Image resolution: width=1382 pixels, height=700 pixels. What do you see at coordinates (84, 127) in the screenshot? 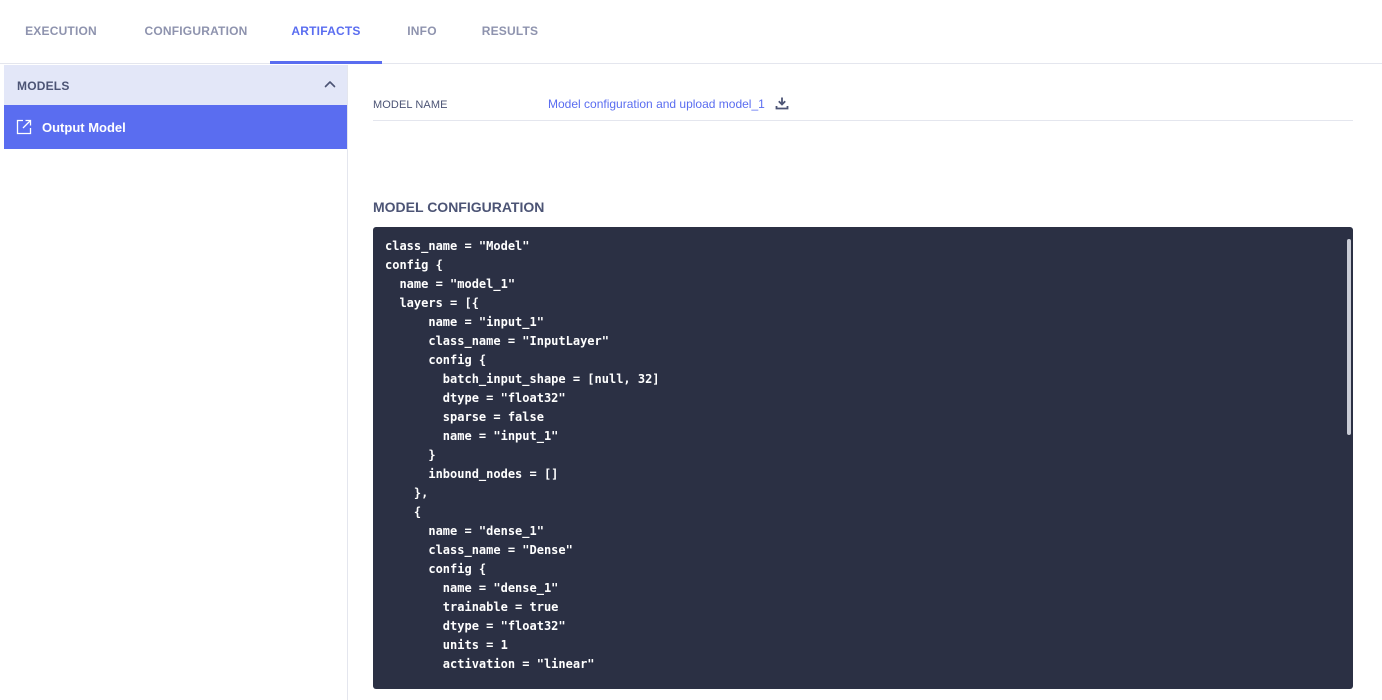
I see `sidebar-item-label: Output Model` at bounding box center [84, 127].